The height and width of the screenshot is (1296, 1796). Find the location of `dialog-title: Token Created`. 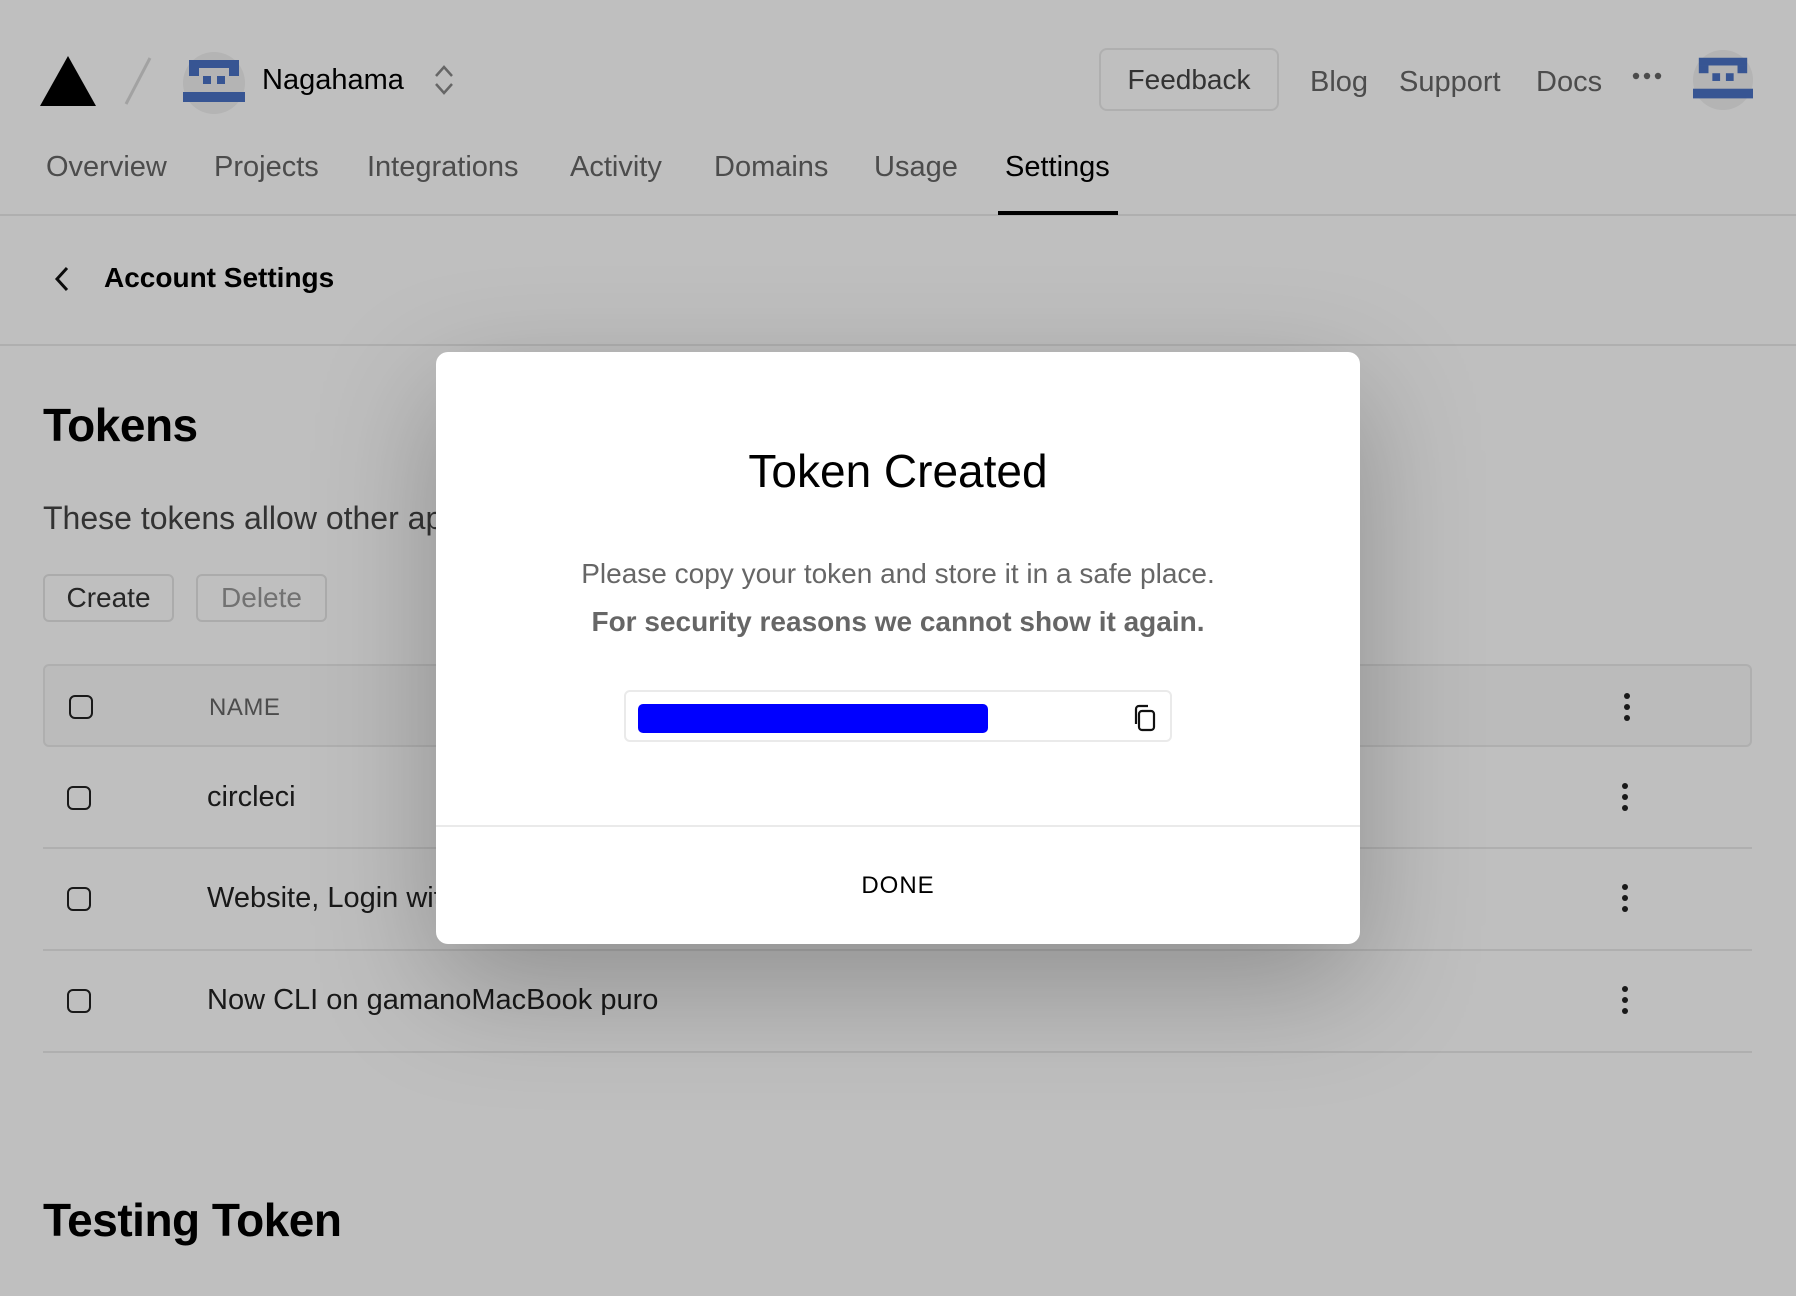

dialog-title: Token Created is located at coordinates (898, 471).